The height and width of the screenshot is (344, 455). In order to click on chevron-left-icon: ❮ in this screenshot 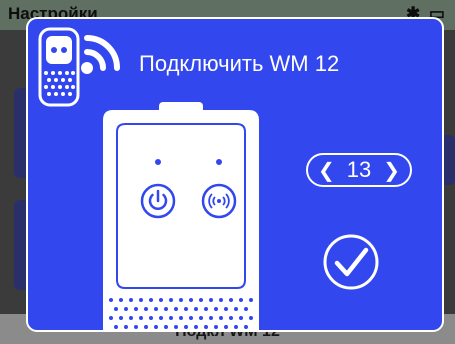, I will do `click(326, 170)`.